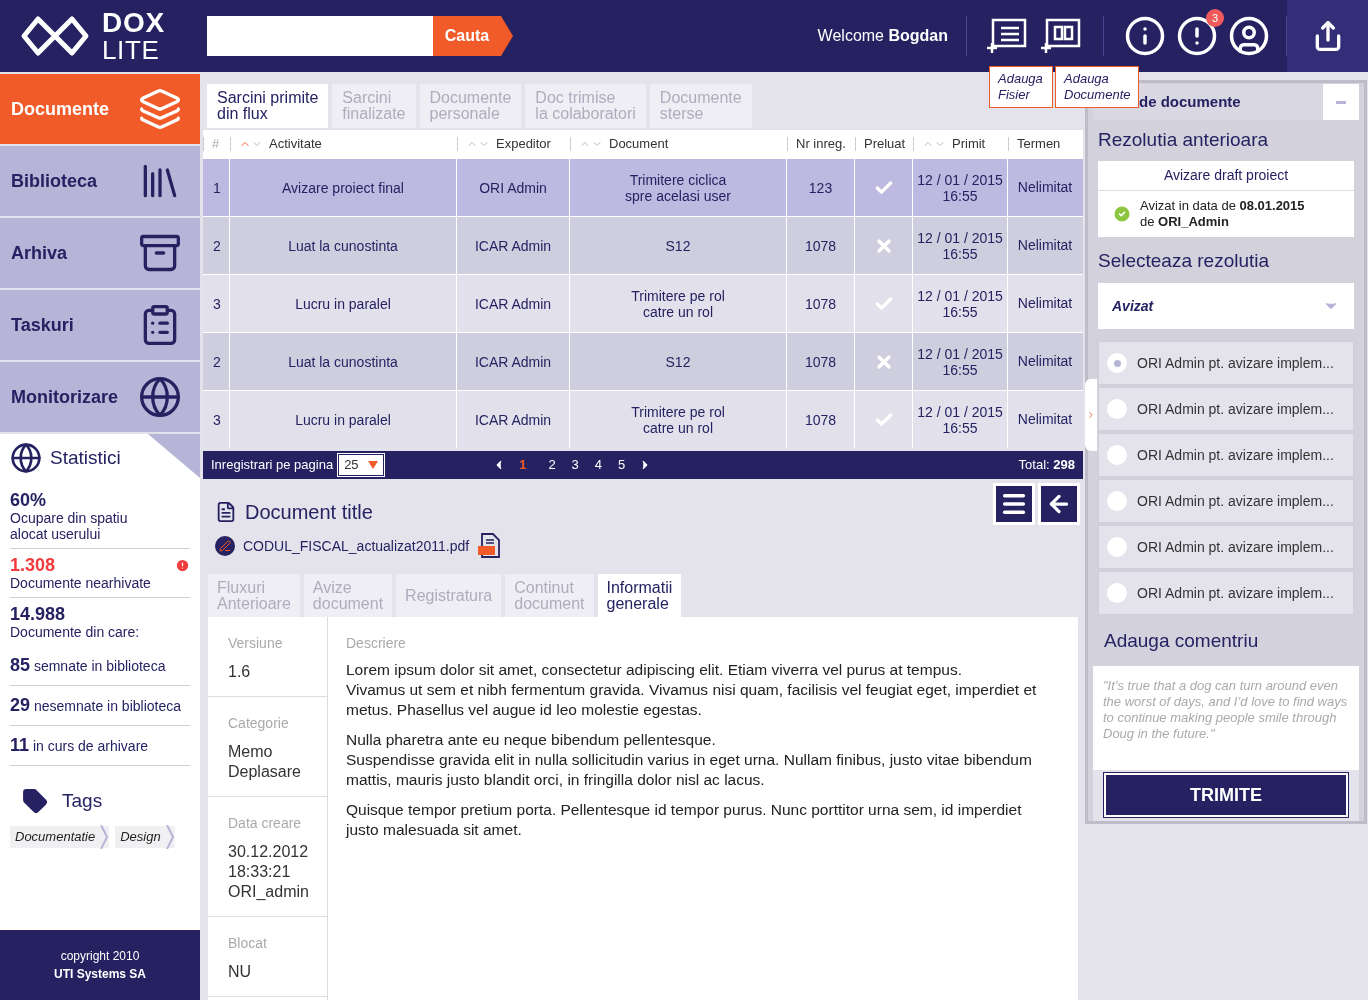 This screenshot has width=1368, height=1000. Describe the element at coordinates (169, 837) in the screenshot. I see `chevron-icon` at that location.